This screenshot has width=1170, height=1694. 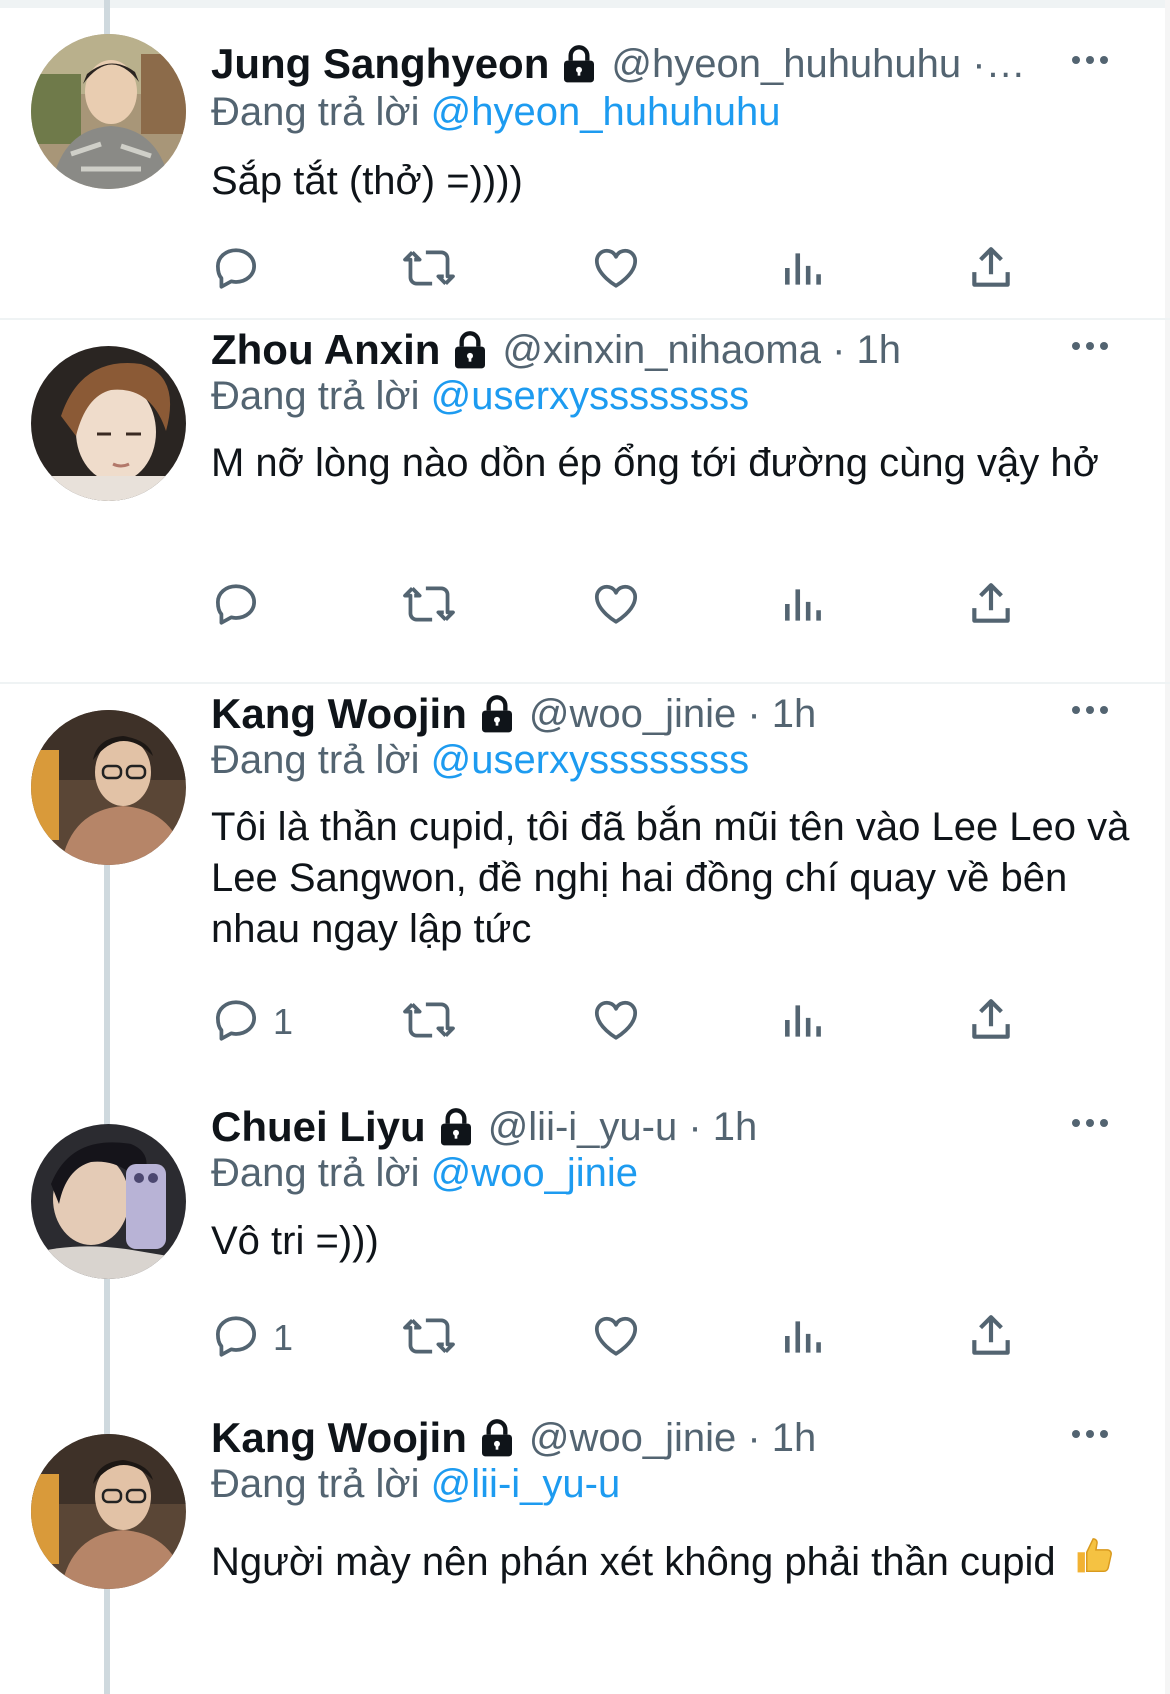 I want to click on replying-to: Đang trả lời @woo_jinie, so click(x=424, y=1173).